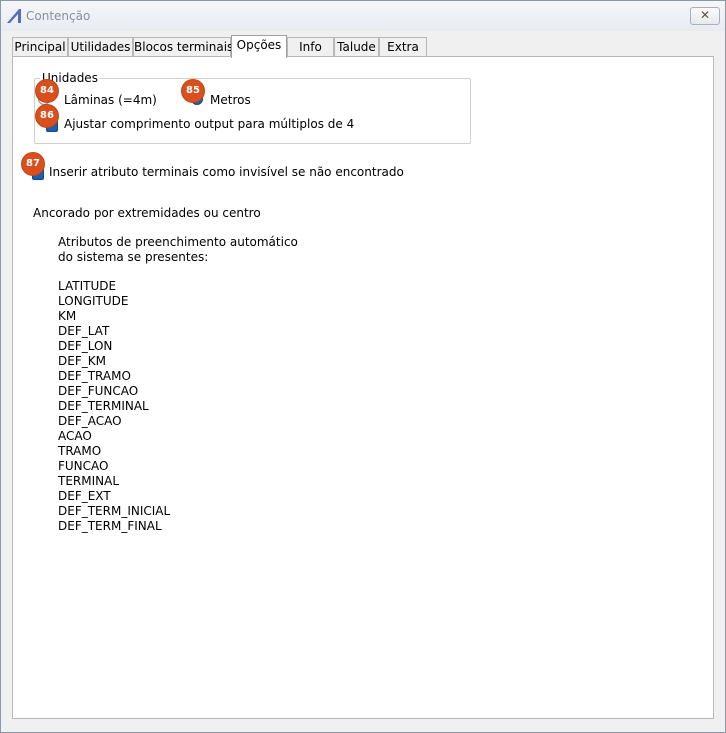 The image size is (726, 733). Describe the element at coordinates (100, 47) in the screenshot. I see `tab-utilidades: Utilidades` at that location.